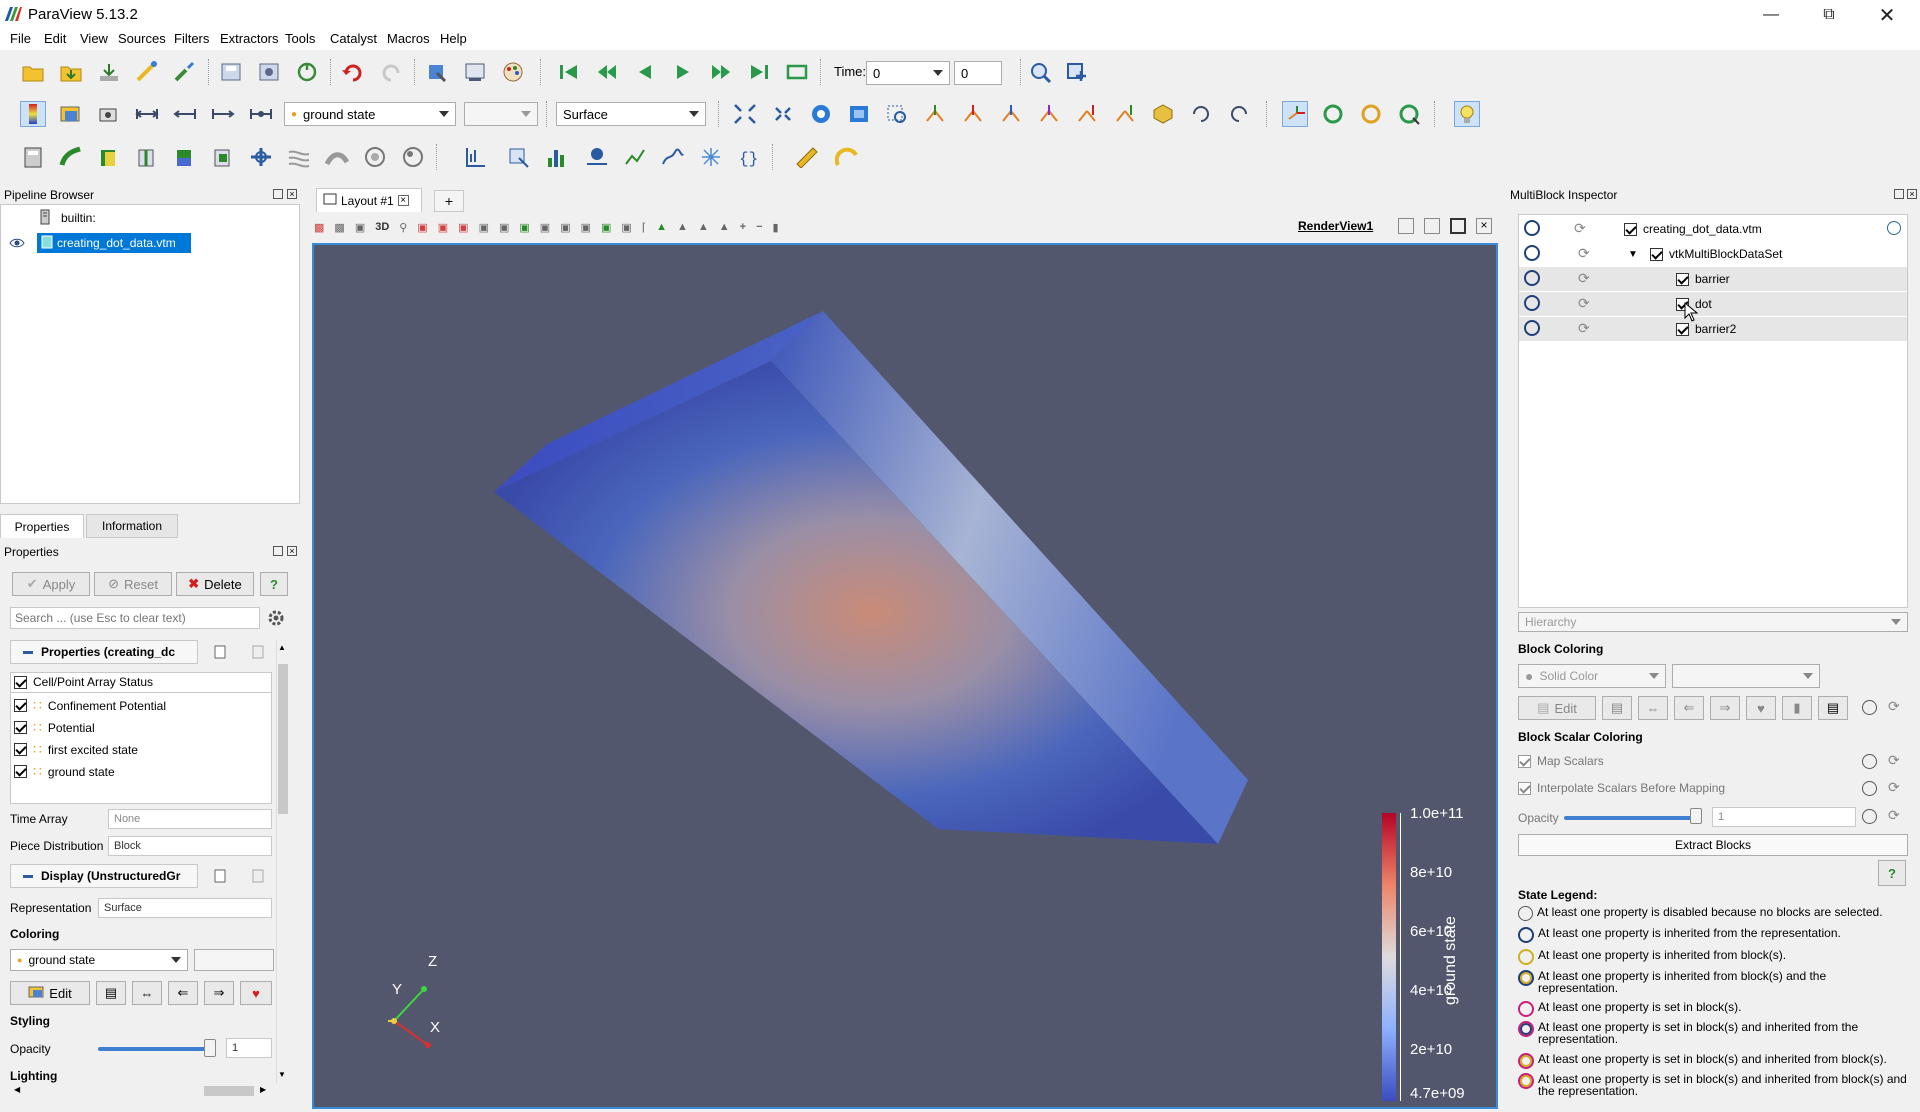 This screenshot has height=1112, width=1920. Describe the element at coordinates (475, 72) in the screenshot. I see `python-shell-icon` at that location.